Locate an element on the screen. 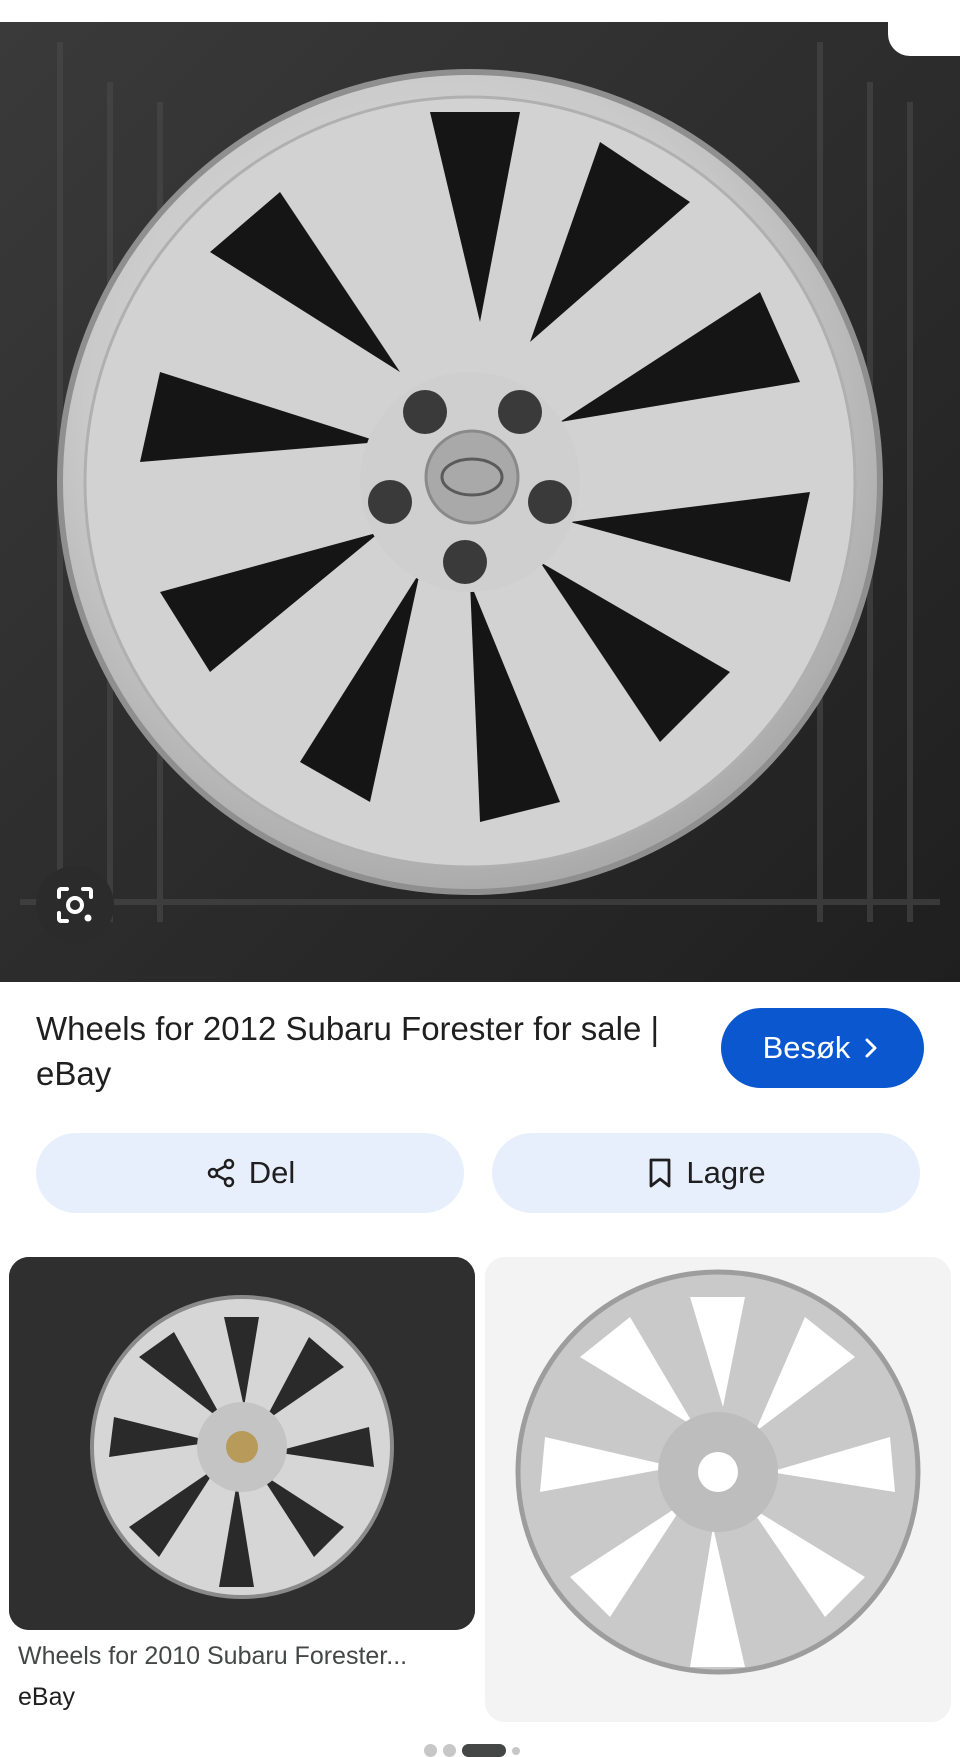  related-wheel-image is located at coordinates (242, 1443).